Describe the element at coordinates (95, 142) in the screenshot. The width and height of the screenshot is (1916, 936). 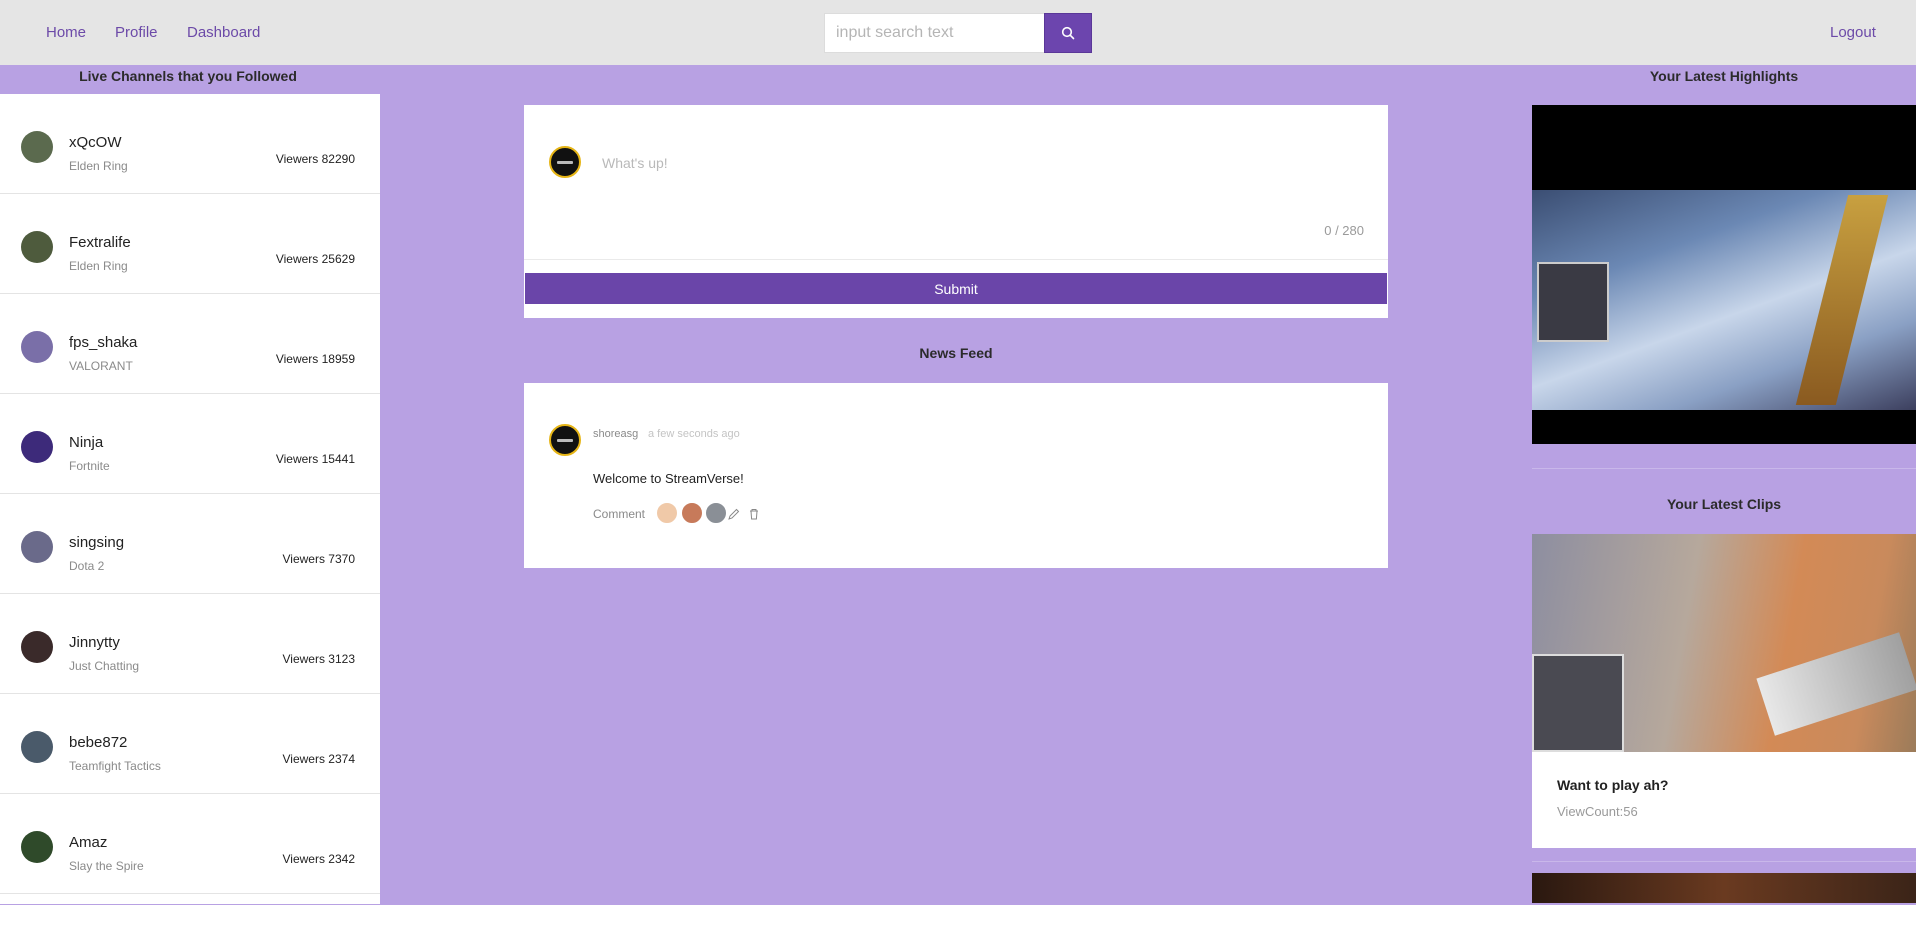
I see `channel-name: xQcOW` at that location.